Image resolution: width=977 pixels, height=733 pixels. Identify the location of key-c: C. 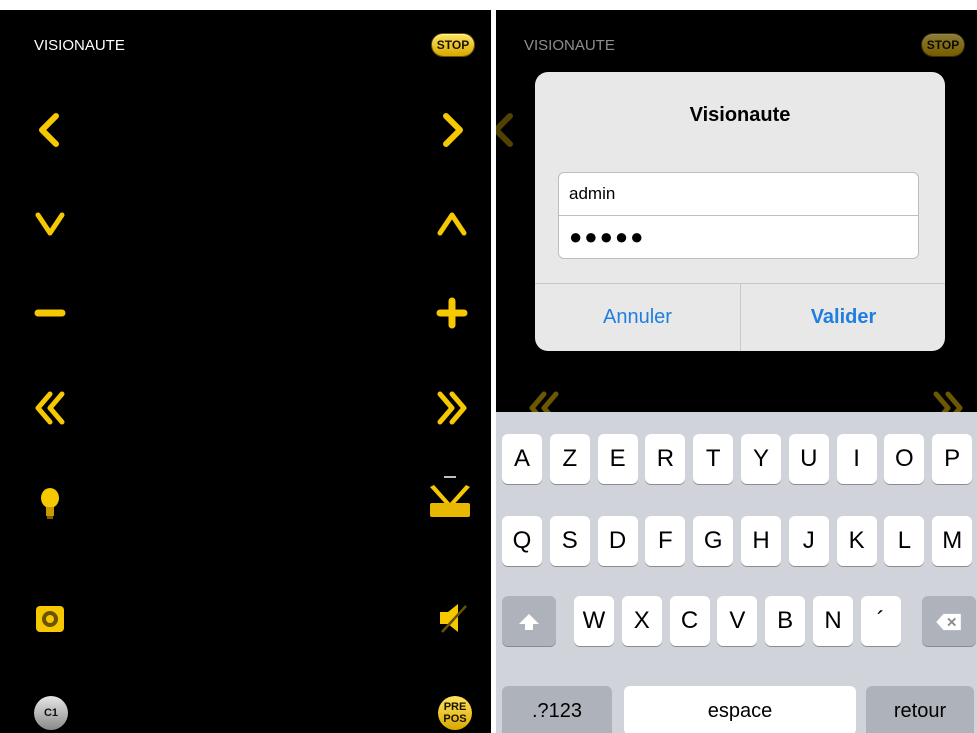
(689, 621).